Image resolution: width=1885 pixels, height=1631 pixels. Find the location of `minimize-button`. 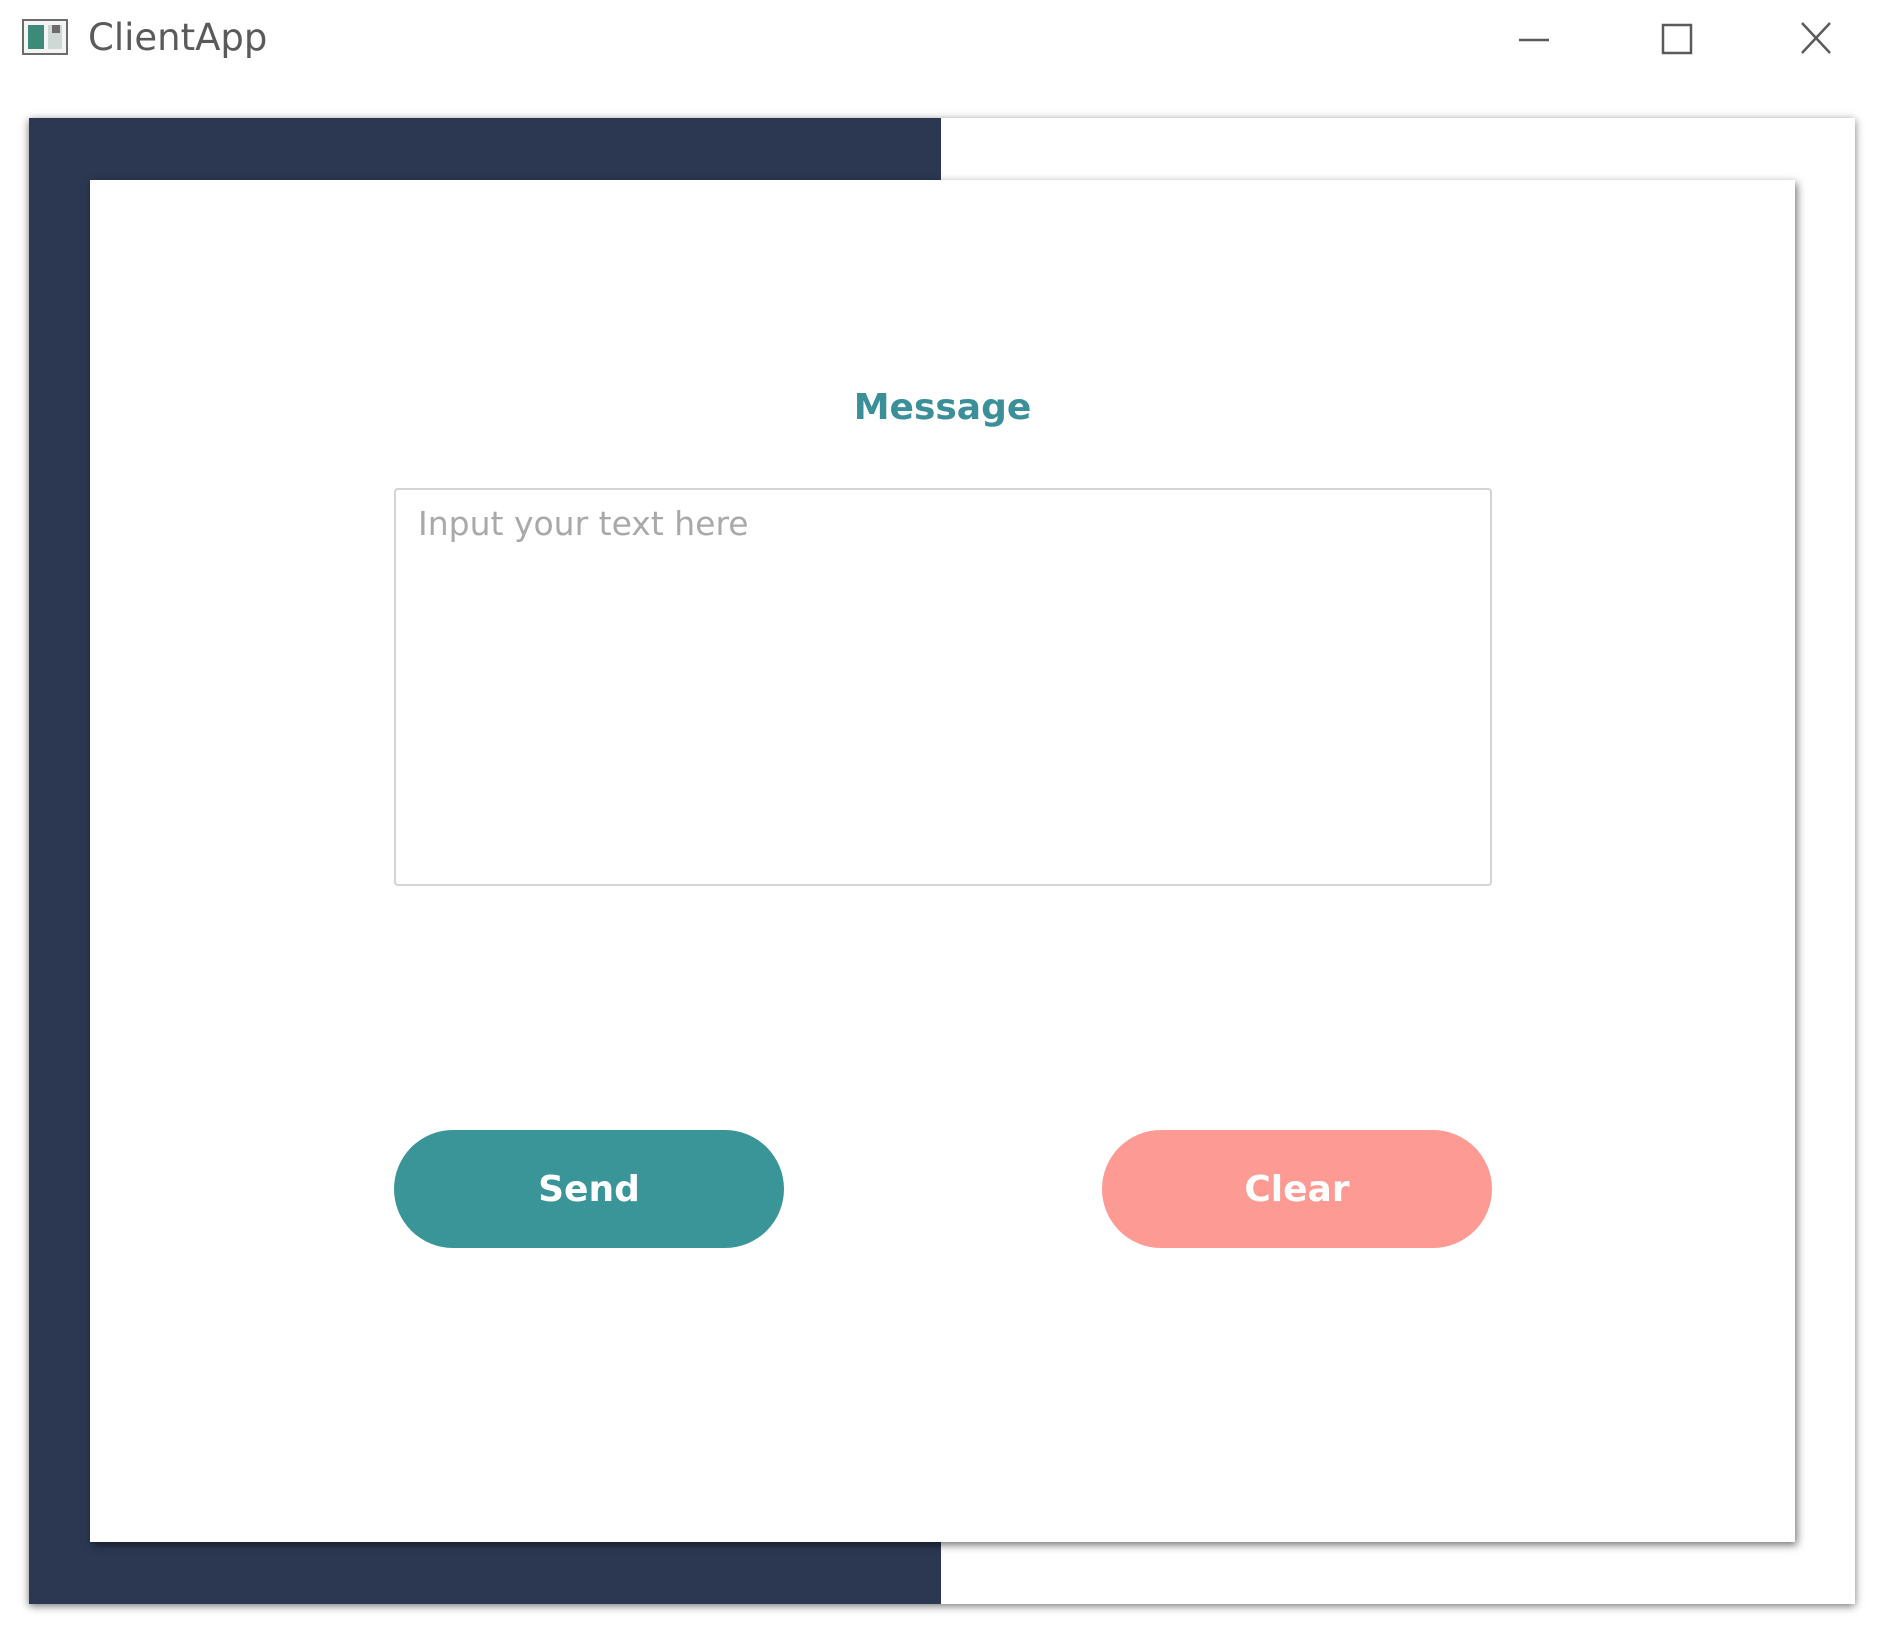

minimize-button is located at coordinates (1538, 40).